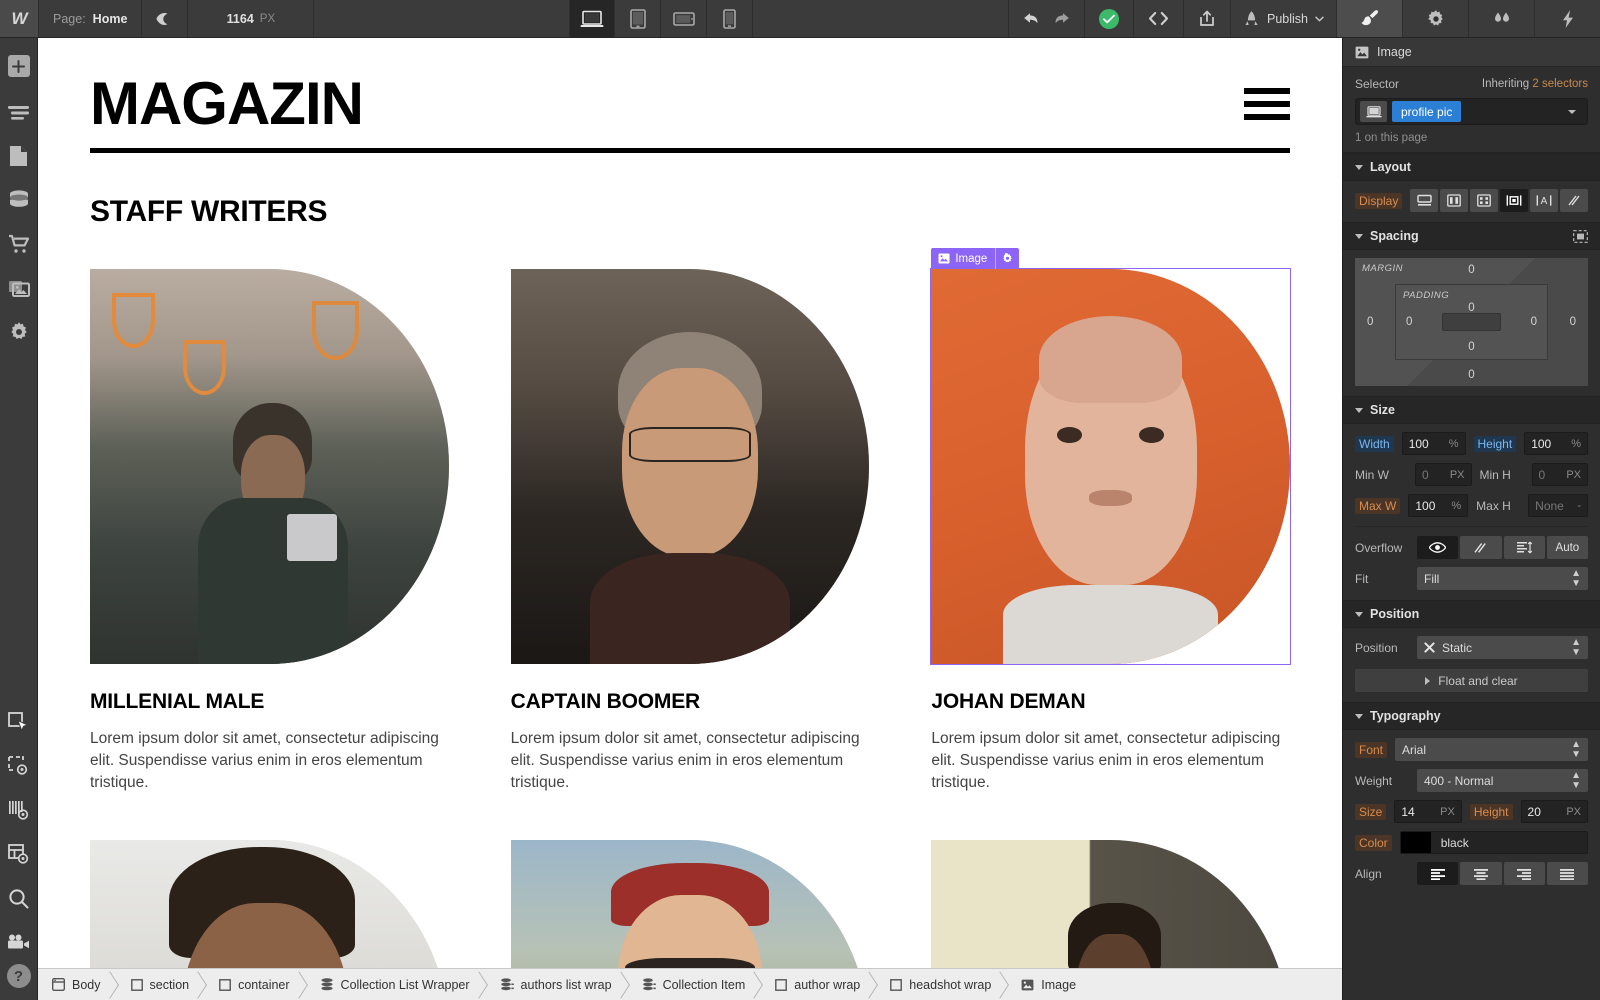 The height and width of the screenshot is (1000, 1600). Describe the element at coordinates (19, 66) in the screenshot. I see `sidebar-item-add-elements` at that location.